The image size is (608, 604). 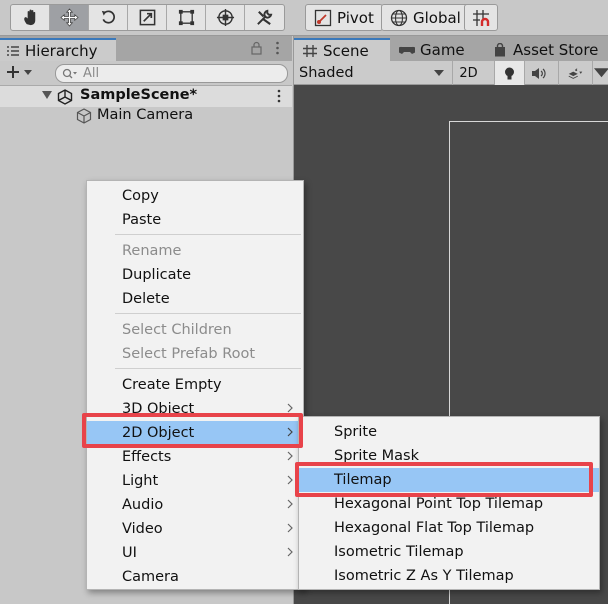 I want to click on menu-item-label: Copy, so click(x=140, y=196).